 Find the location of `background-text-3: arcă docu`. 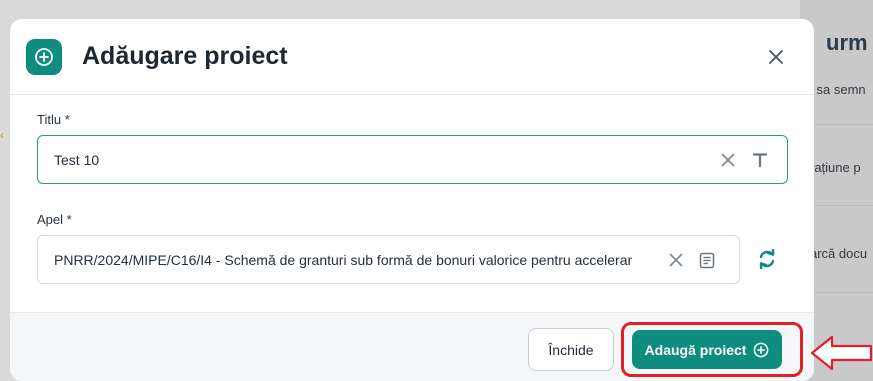

background-text-3: arcă docu is located at coordinates (839, 253).